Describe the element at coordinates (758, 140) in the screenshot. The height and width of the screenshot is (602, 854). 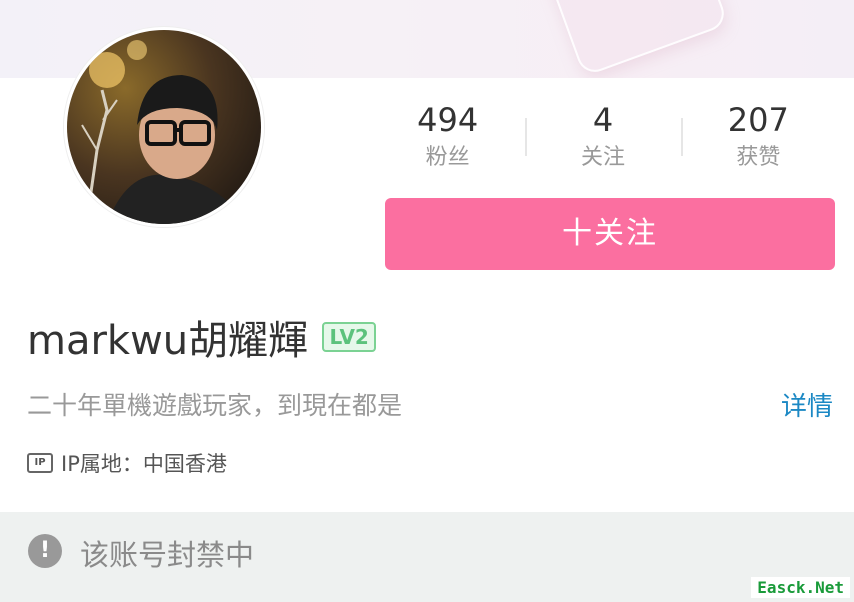
I see `stat-likes: 207 获赞` at that location.